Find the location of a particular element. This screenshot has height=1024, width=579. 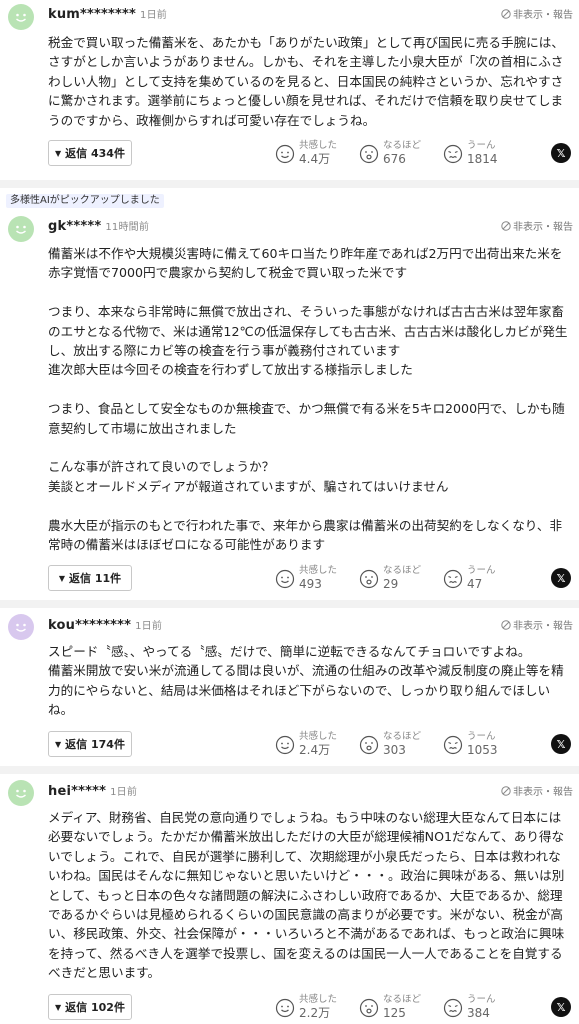

empathy-count: 493 is located at coordinates (310, 584).